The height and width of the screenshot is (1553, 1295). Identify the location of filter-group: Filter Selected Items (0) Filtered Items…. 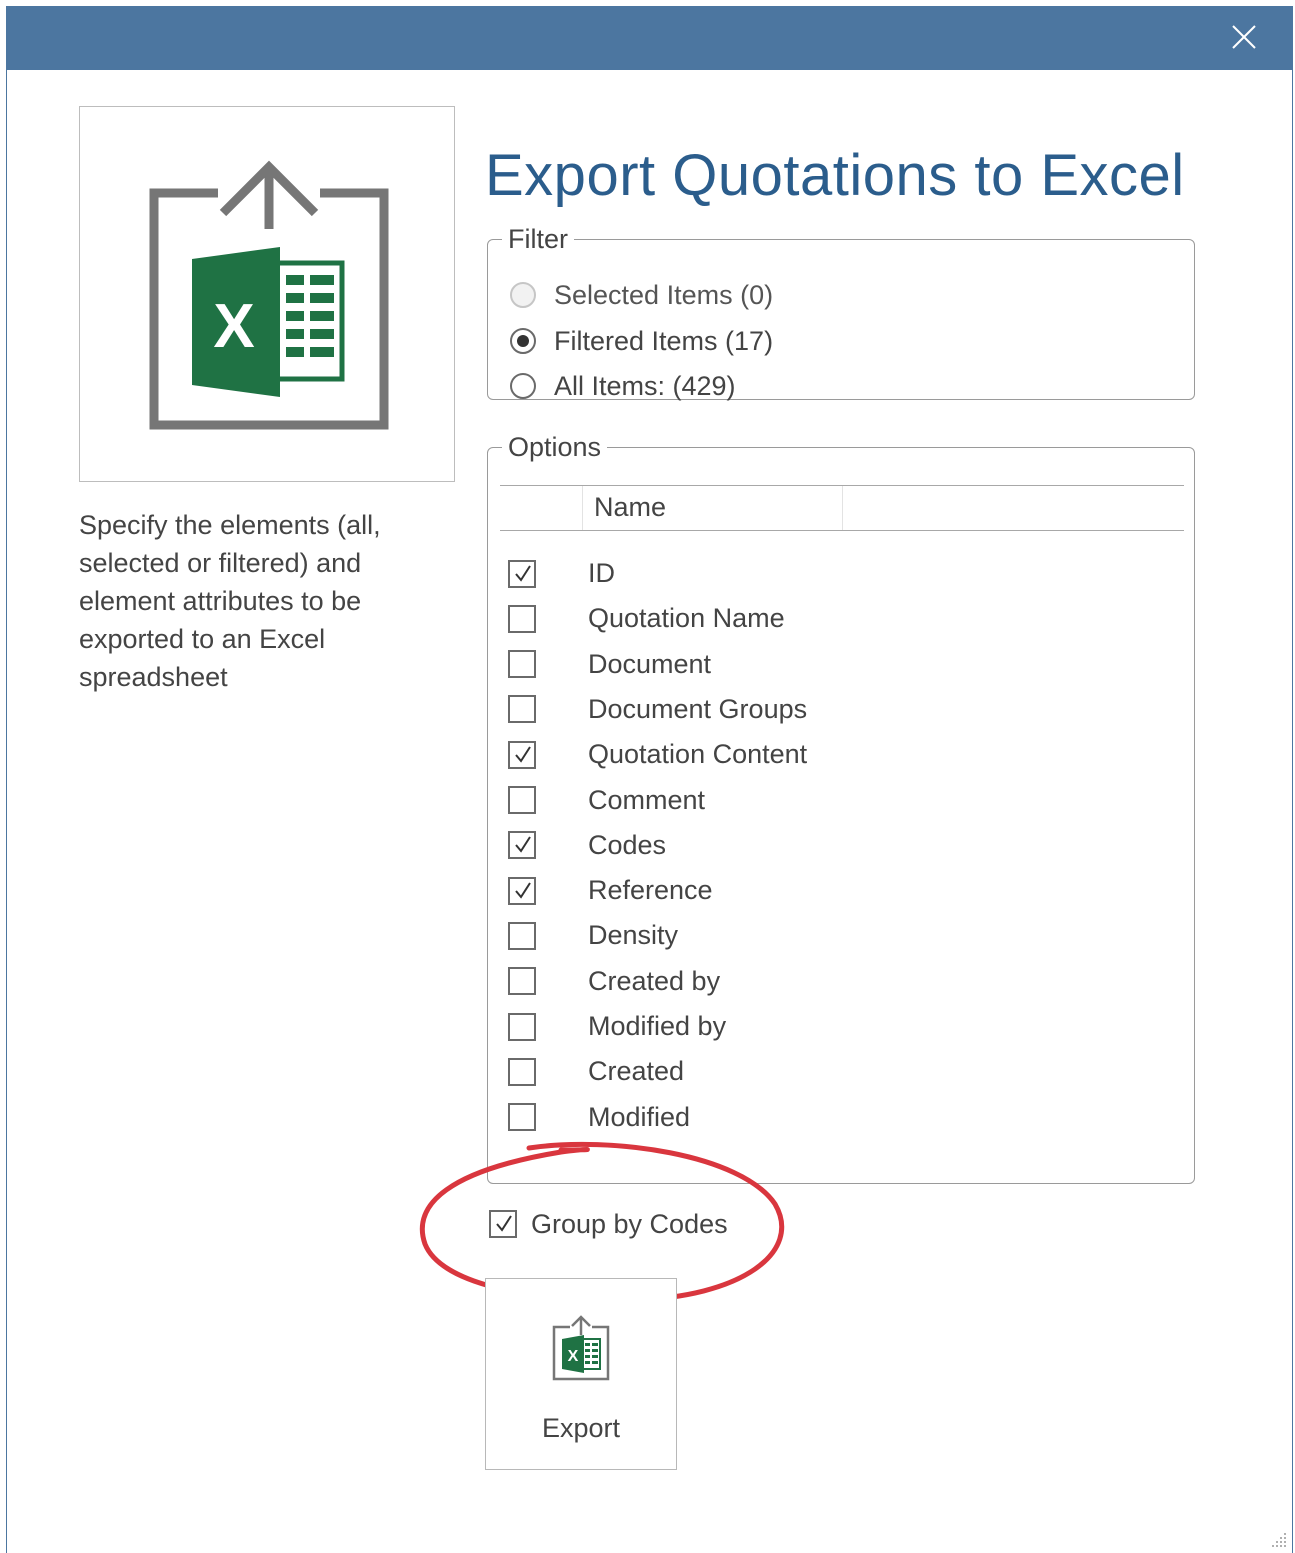
(841, 312).